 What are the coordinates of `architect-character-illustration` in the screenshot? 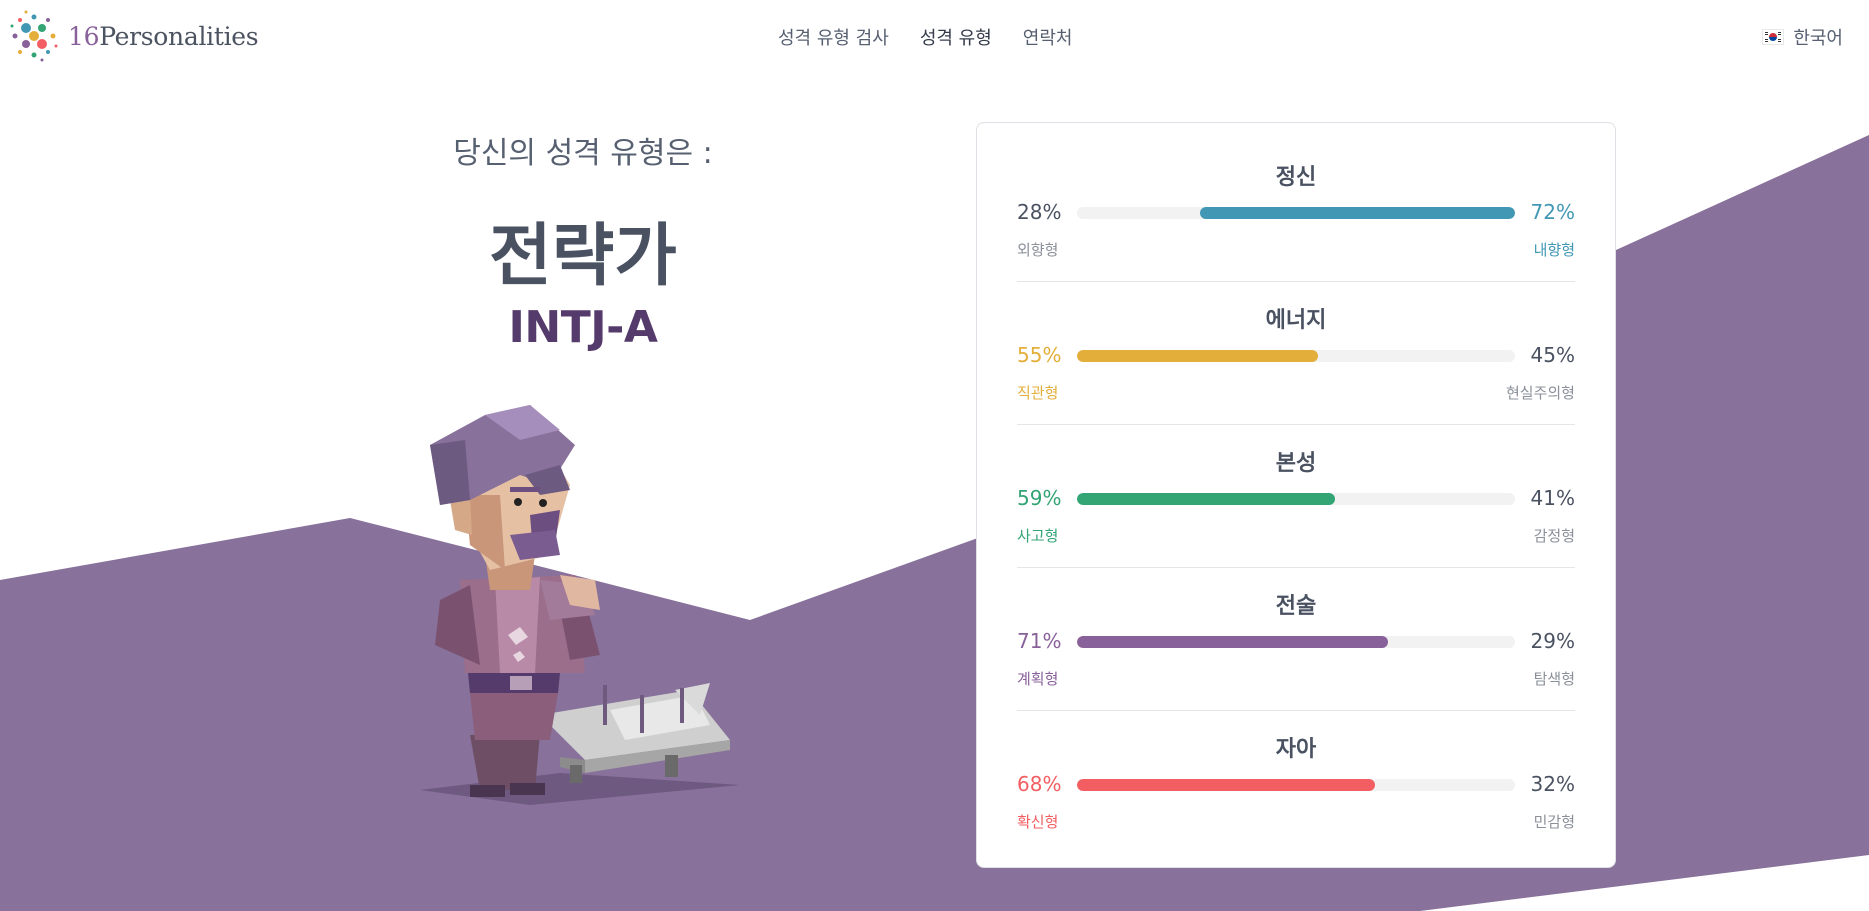 It's located at (580, 605).